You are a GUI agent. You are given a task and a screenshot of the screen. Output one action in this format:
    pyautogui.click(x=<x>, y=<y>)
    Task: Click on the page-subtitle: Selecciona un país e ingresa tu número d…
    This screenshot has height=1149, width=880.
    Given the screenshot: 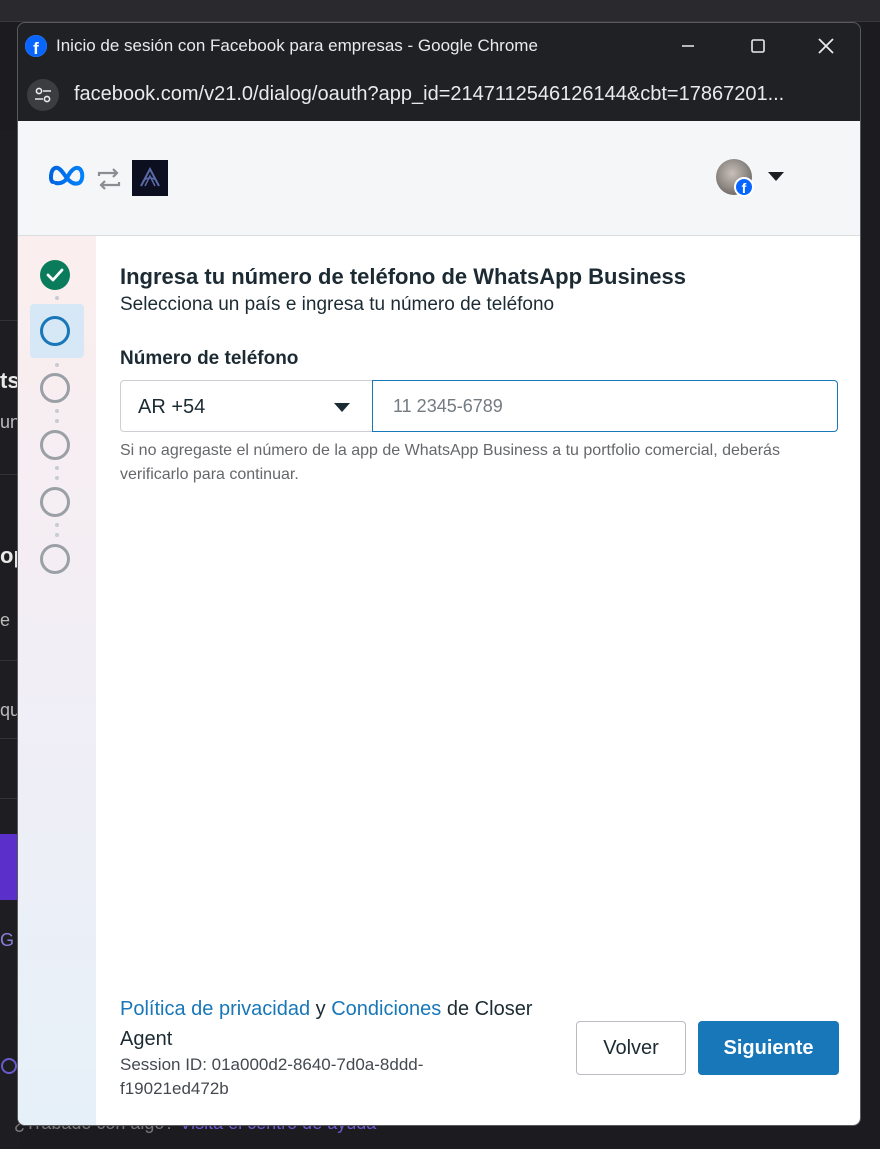 What is the action you would take?
    pyautogui.click(x=337, y=304)
    